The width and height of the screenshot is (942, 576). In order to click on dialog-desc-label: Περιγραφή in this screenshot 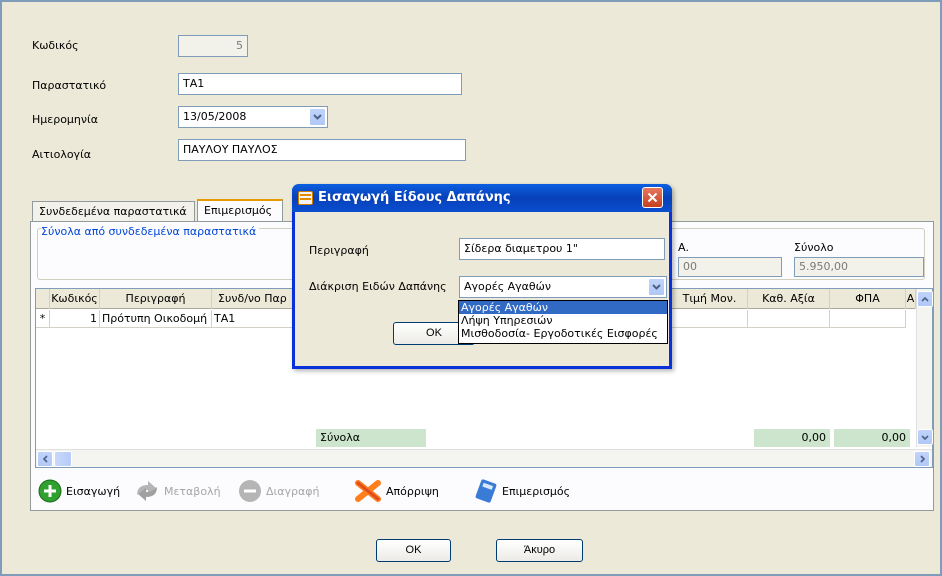, I will do `click(339, 250)`.